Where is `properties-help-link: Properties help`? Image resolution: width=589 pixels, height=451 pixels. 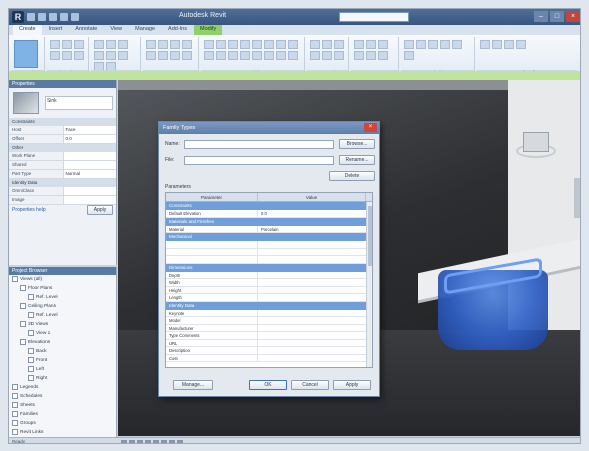
properties-help-link: Properties help is located at coordinates (29, 210).